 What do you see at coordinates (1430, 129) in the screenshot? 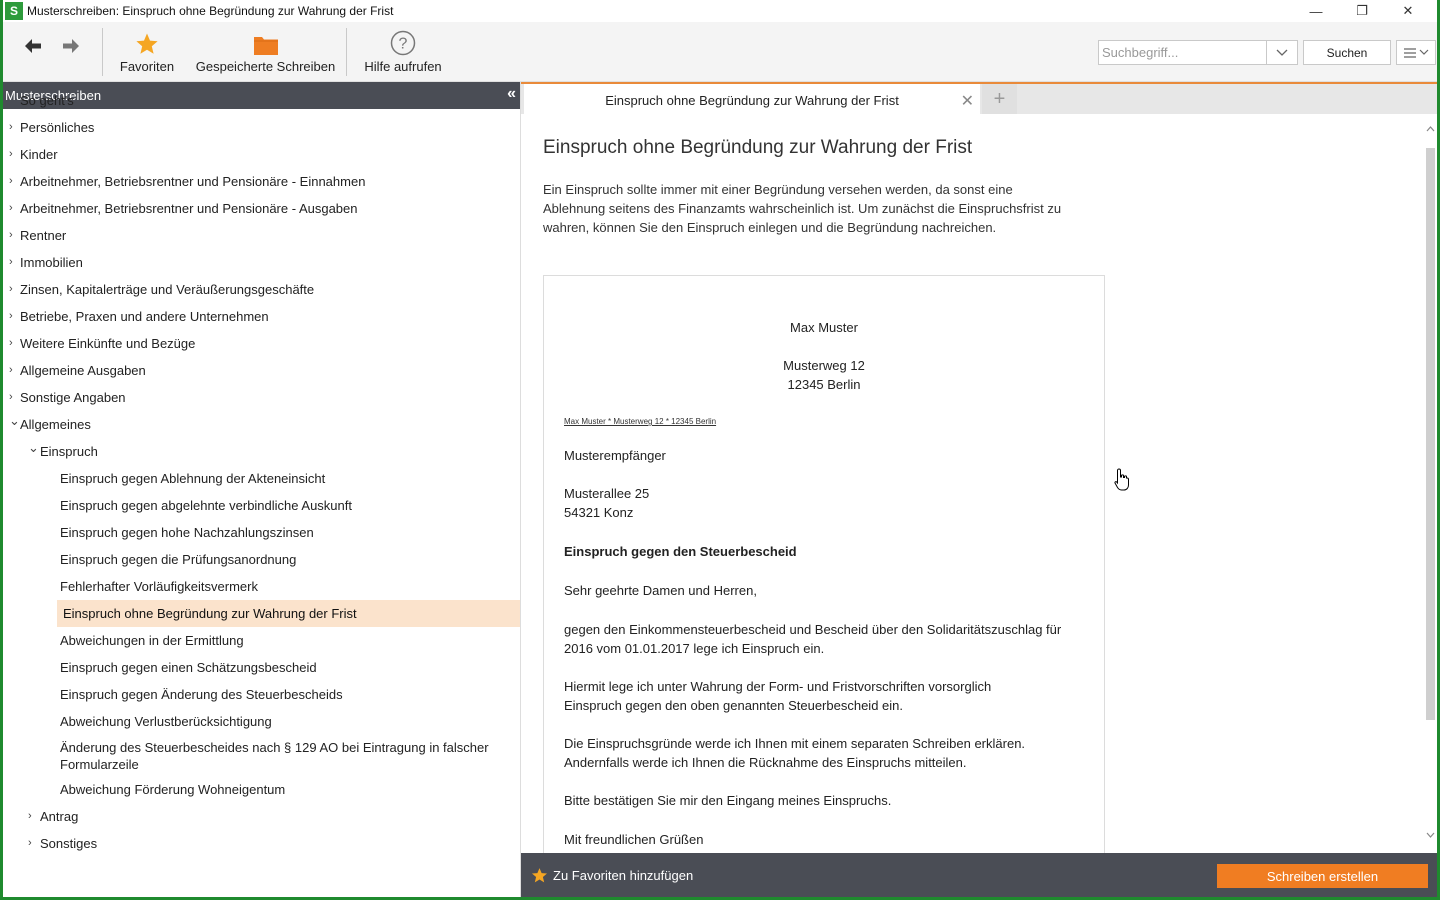
I see `scroll-up-icon` at bounding box center [1430, 129].